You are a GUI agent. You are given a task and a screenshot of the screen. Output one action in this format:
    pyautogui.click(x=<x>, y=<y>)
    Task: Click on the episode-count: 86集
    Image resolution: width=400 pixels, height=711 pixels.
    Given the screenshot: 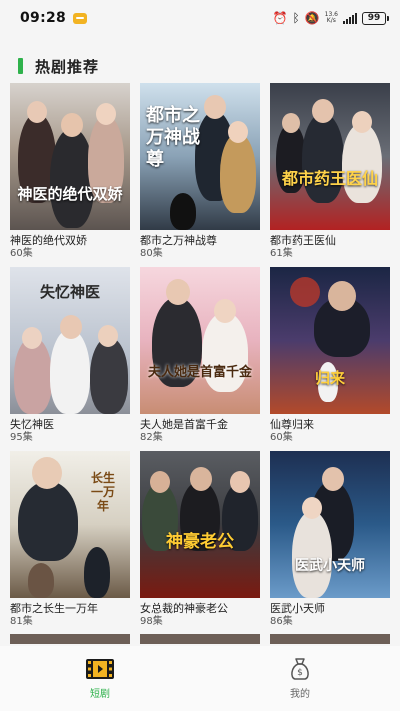 What is the action you would take?
    pyautogui.click(x=281, y=621)
    